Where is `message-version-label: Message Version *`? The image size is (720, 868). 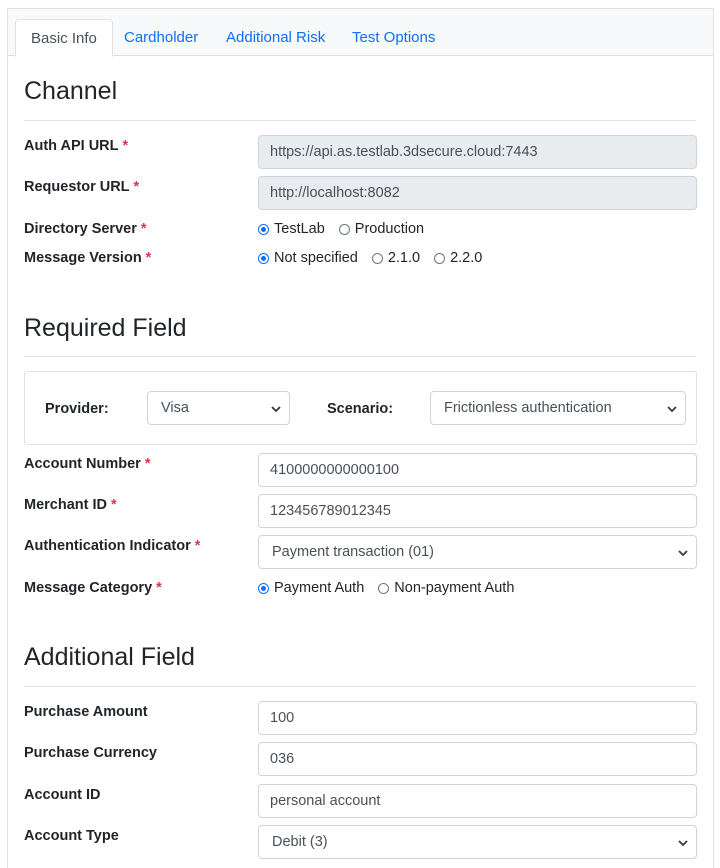 message-version-label: Message Version * is located at coordinates (88, 258).